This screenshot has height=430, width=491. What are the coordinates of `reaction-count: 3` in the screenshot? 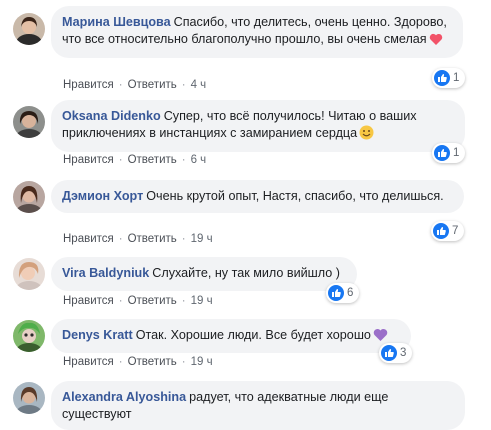 It's located at (403, 353).